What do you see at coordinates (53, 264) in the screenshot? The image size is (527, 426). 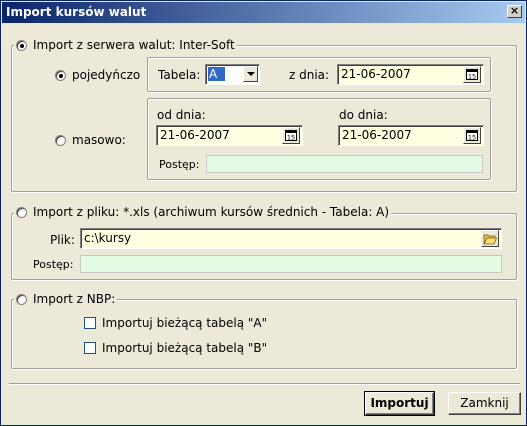 I see `file-progress-label: Postęp:` at bounding box center [53, 264].